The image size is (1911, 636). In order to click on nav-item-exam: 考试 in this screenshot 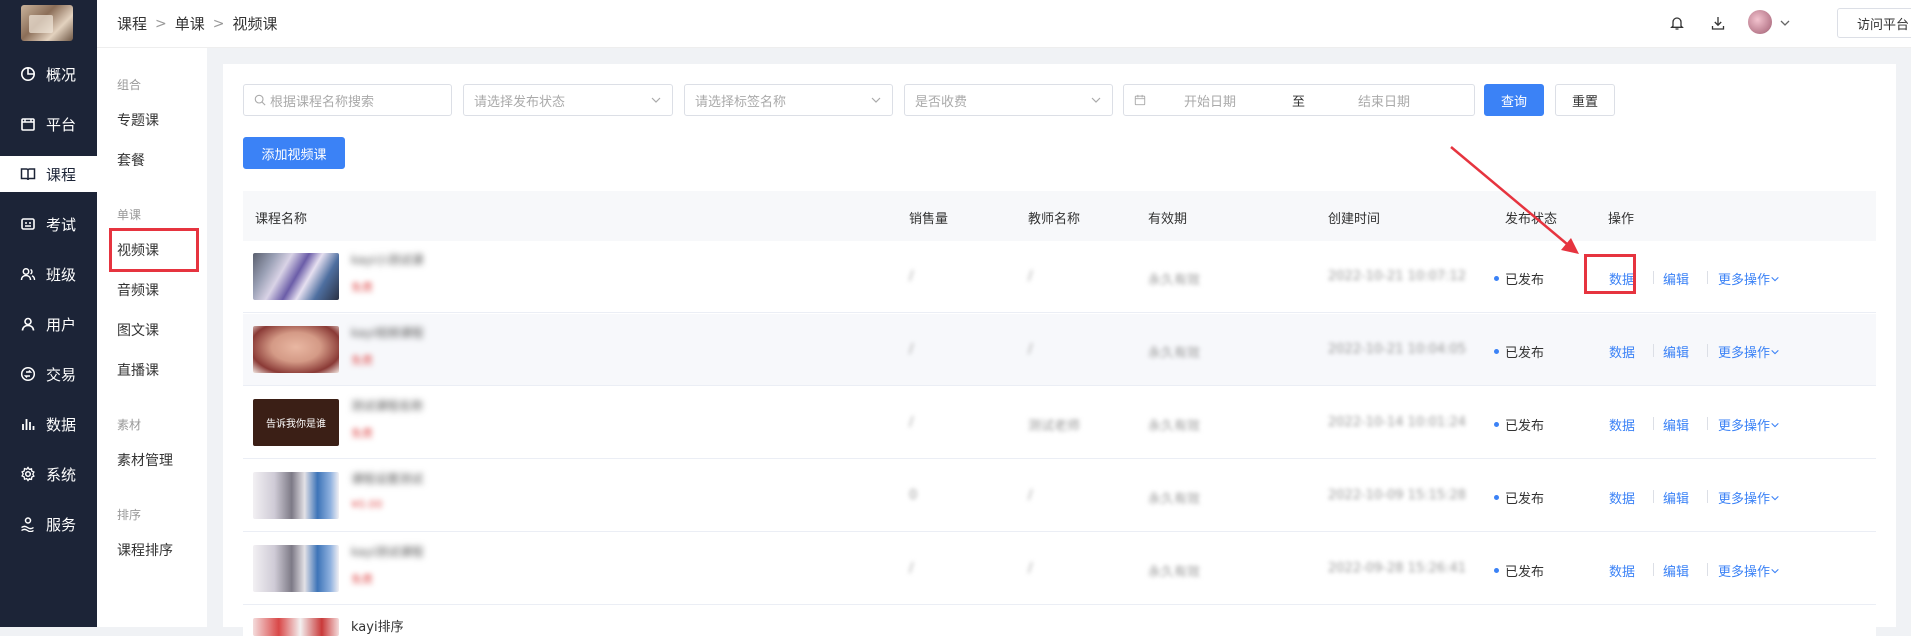, I will do `click(48, 224)`.